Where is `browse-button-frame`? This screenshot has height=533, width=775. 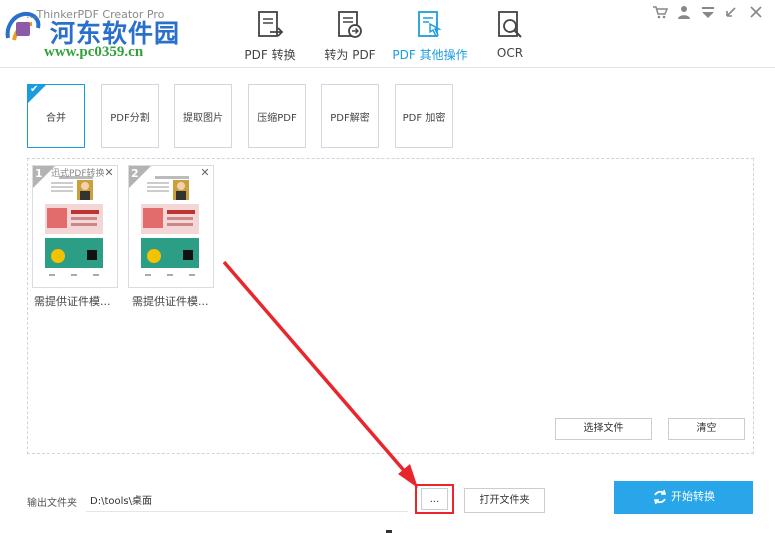
browse-button-frame is located at coordinates (434, 499).